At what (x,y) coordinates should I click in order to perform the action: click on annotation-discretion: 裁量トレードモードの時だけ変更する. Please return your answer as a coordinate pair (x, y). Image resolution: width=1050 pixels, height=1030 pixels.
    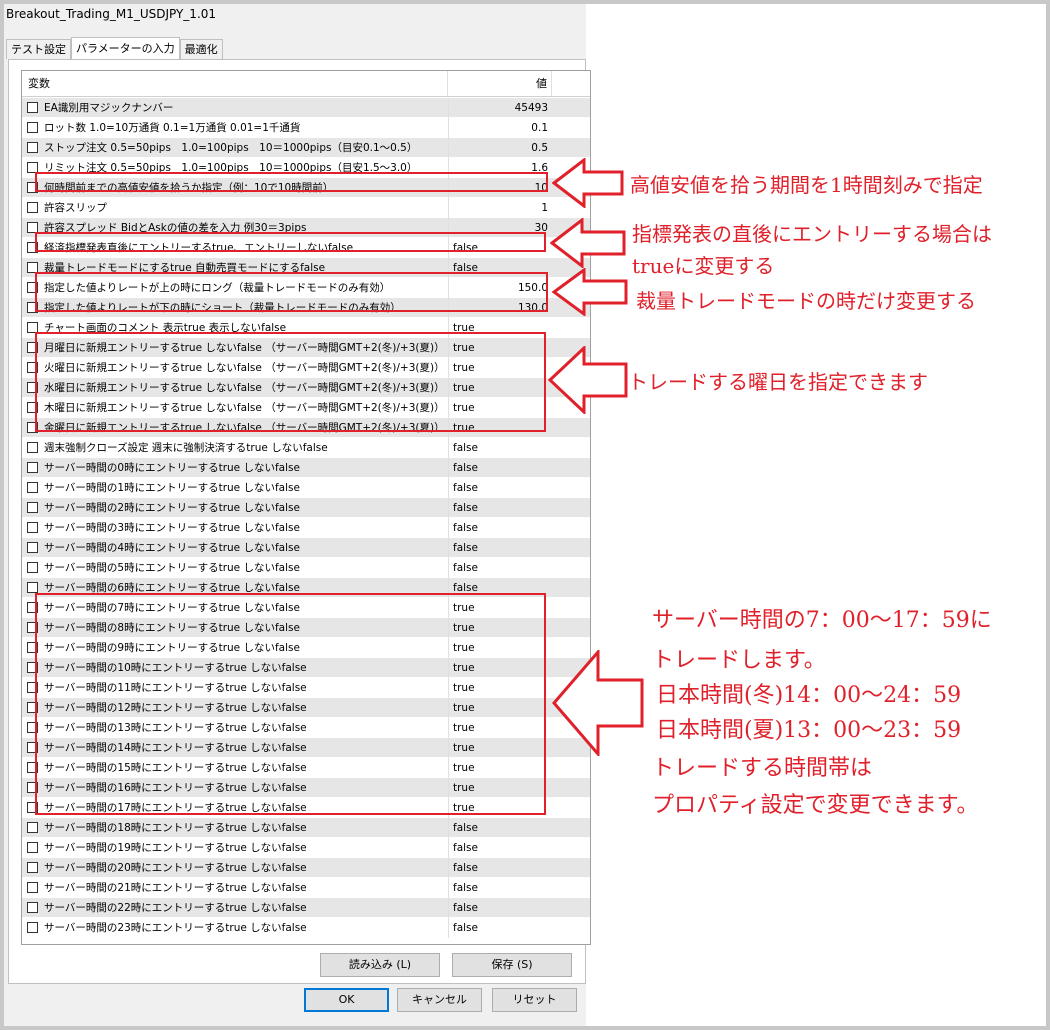
    Looking at the image, I should click on (806, 301).